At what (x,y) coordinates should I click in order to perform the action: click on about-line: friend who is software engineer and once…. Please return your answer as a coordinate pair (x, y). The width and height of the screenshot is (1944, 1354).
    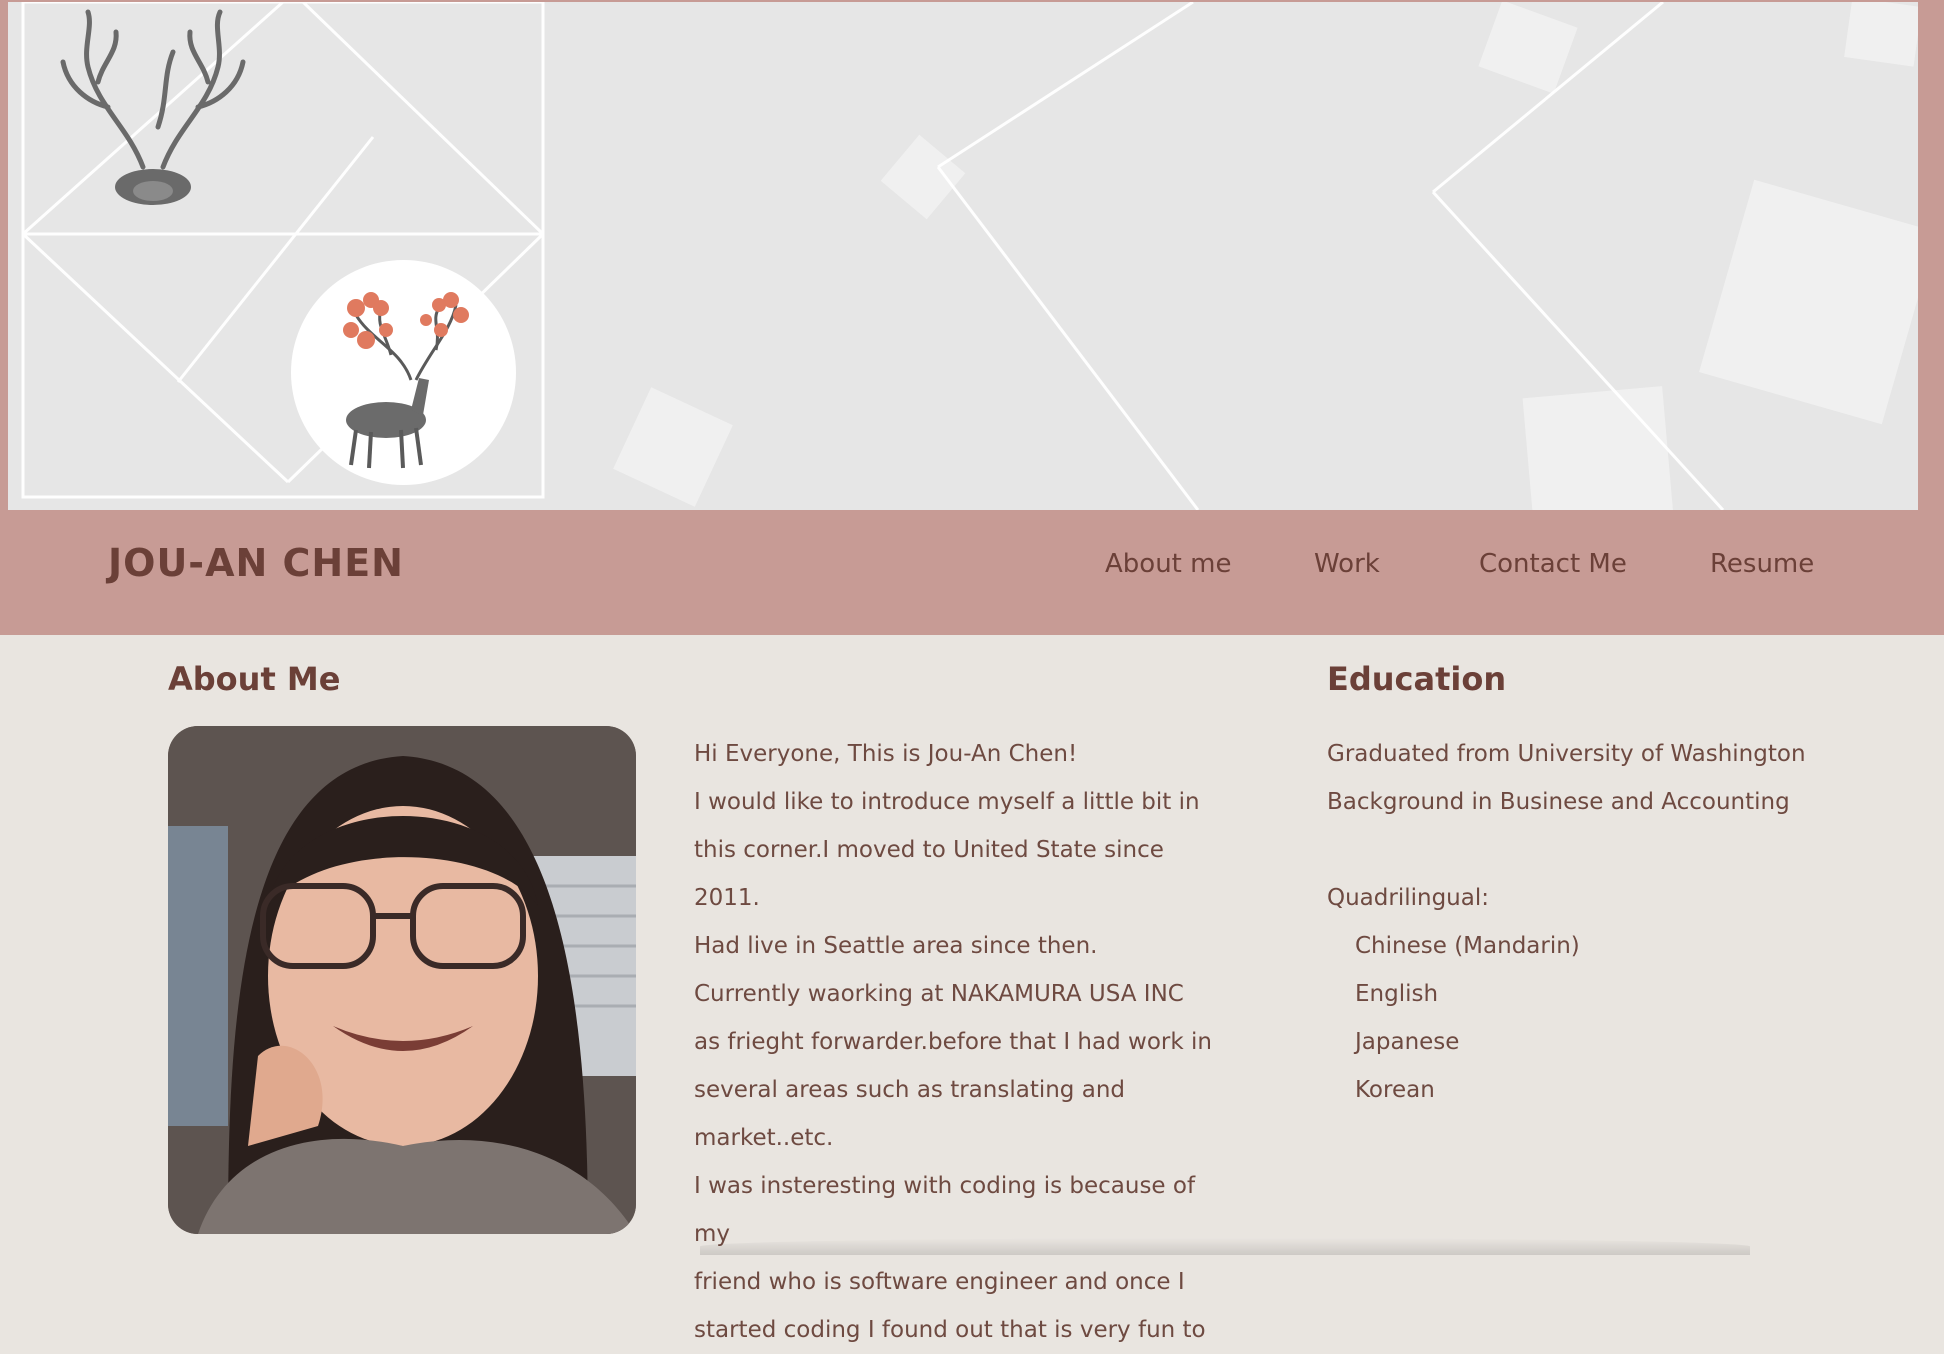
    Looking at the image, I should click on (939, 1282).